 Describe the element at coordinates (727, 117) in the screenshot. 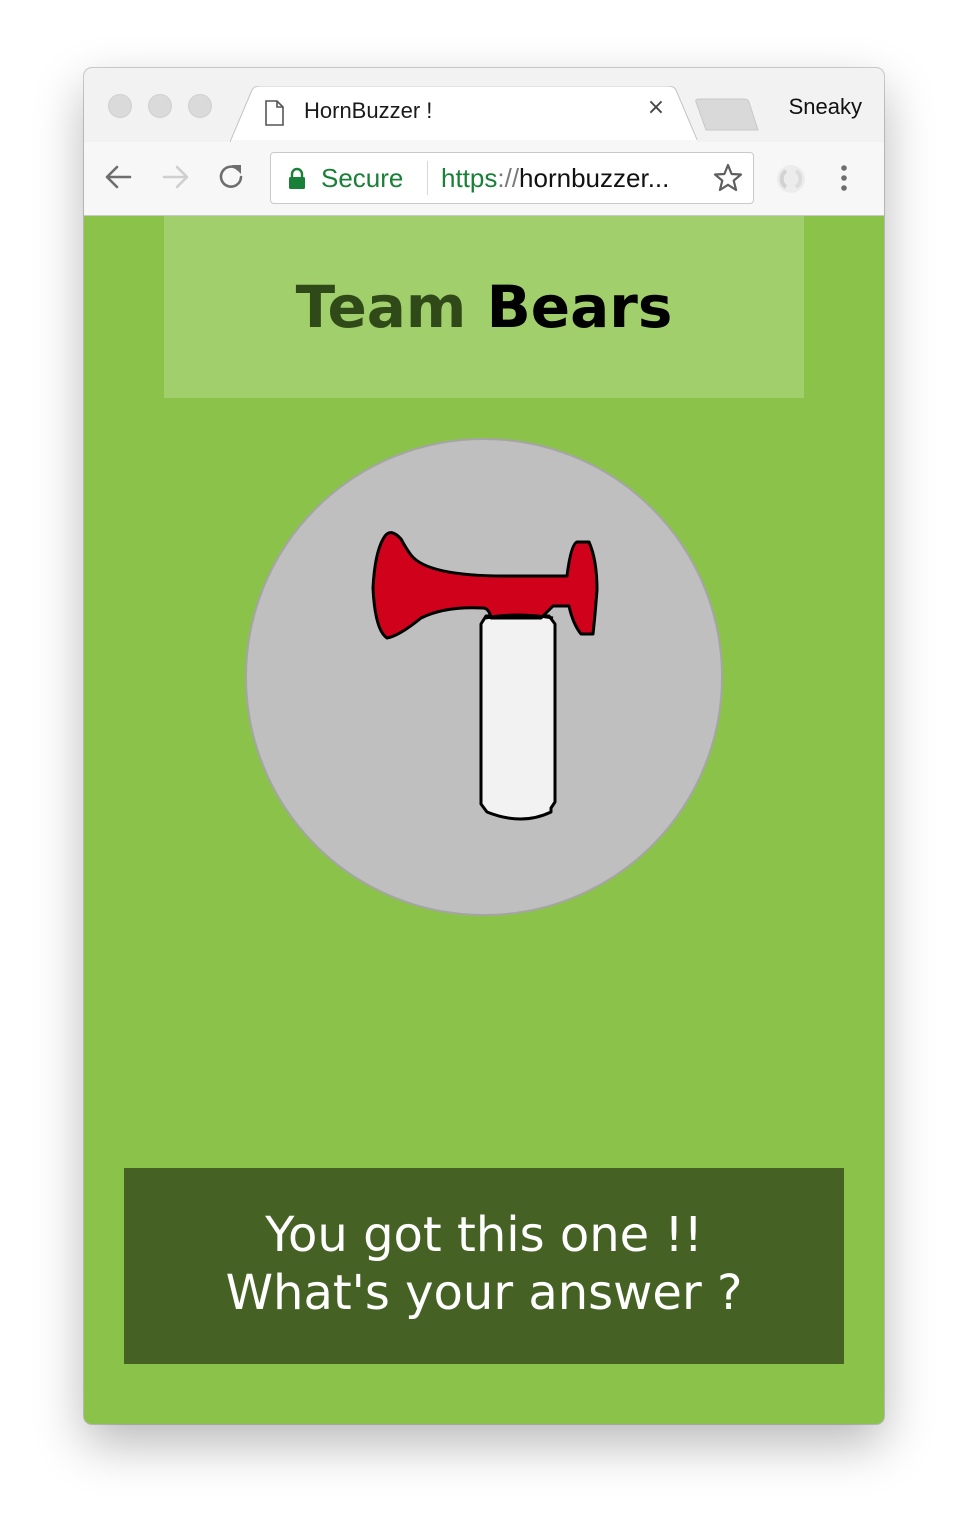

I see `new-tab-button` at that location.